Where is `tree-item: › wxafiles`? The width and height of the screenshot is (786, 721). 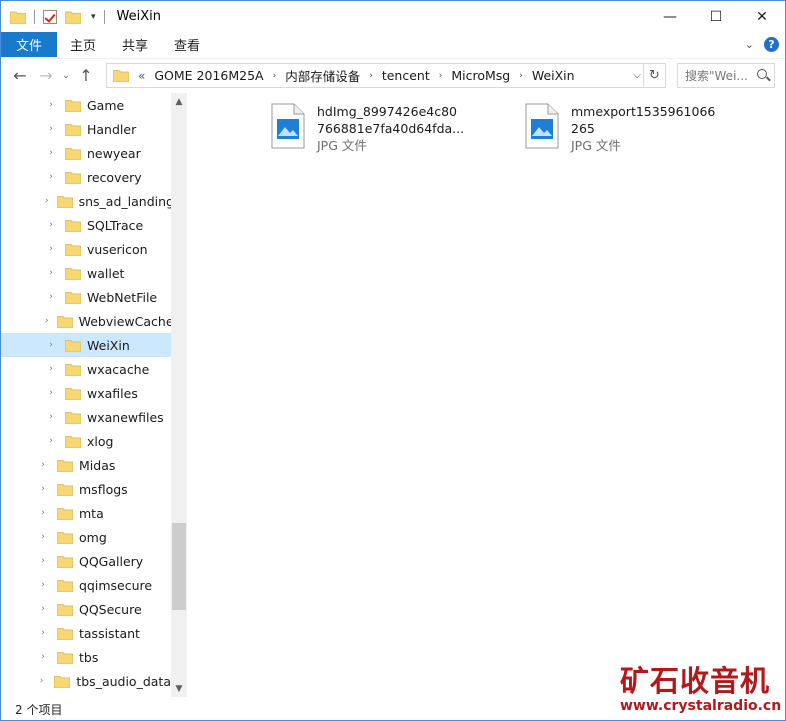 tree-item: › wxafiles is located at coordinates (86, 393).